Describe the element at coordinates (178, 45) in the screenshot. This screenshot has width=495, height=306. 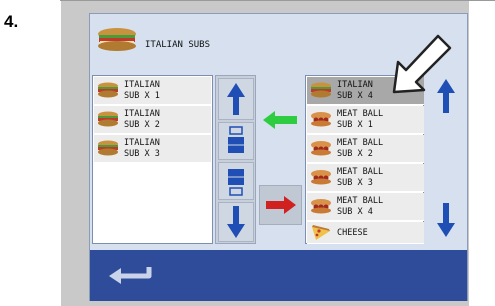
I see `category-title: ITALIAN SUBS` at that location.